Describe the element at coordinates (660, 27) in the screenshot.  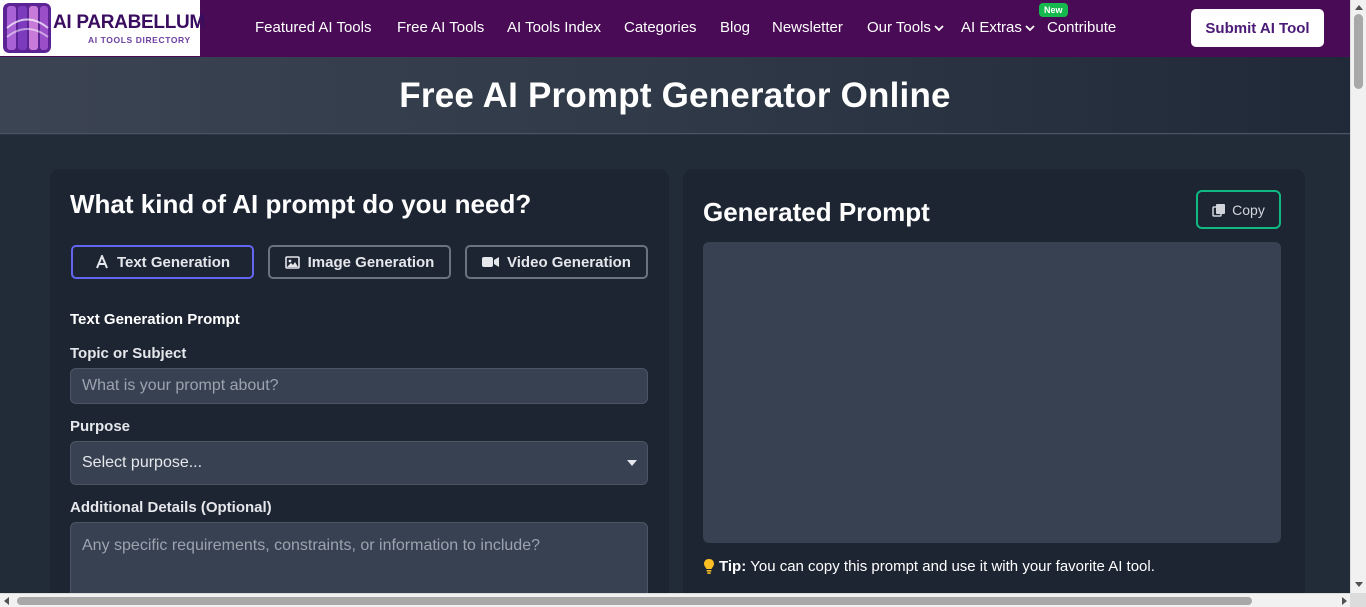
I see `nav-categories: Categories` at that location.